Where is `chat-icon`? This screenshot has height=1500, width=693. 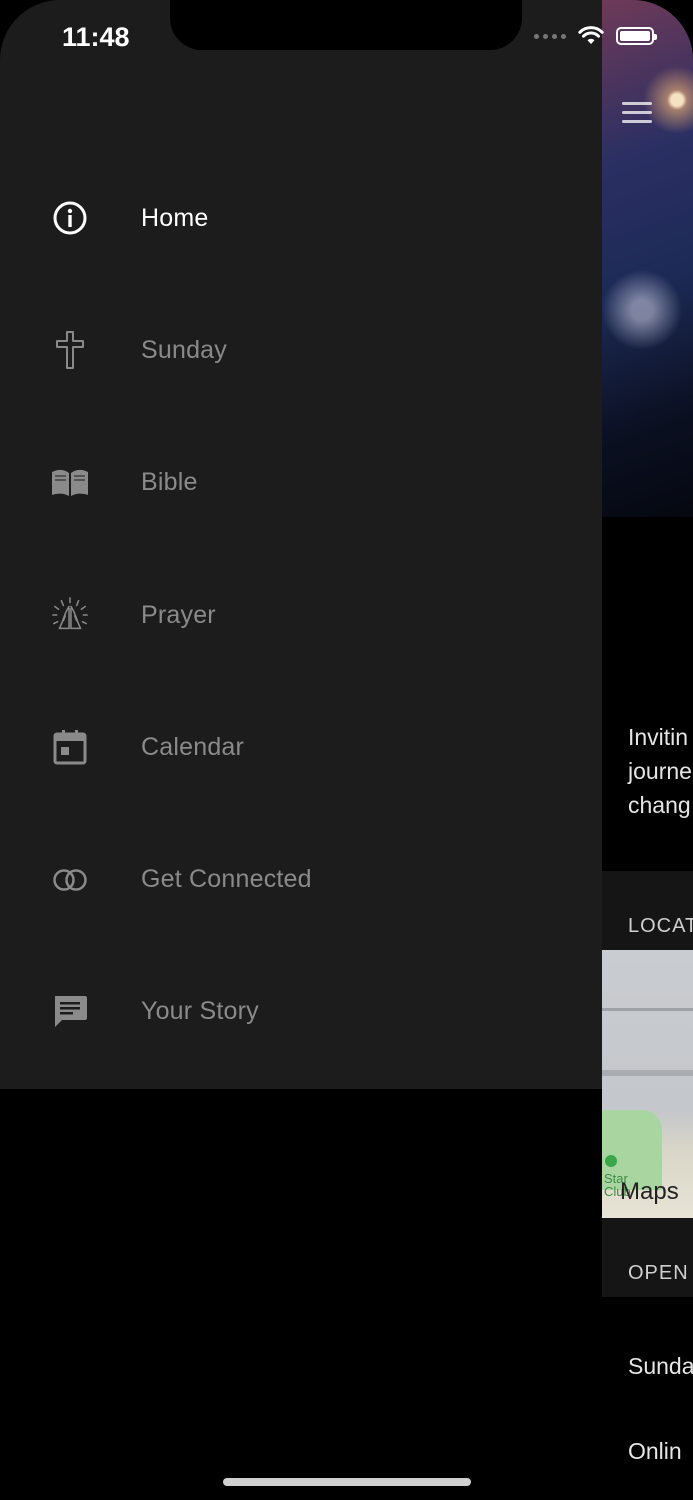
chat-icon is located at coordinates (70, 1012).